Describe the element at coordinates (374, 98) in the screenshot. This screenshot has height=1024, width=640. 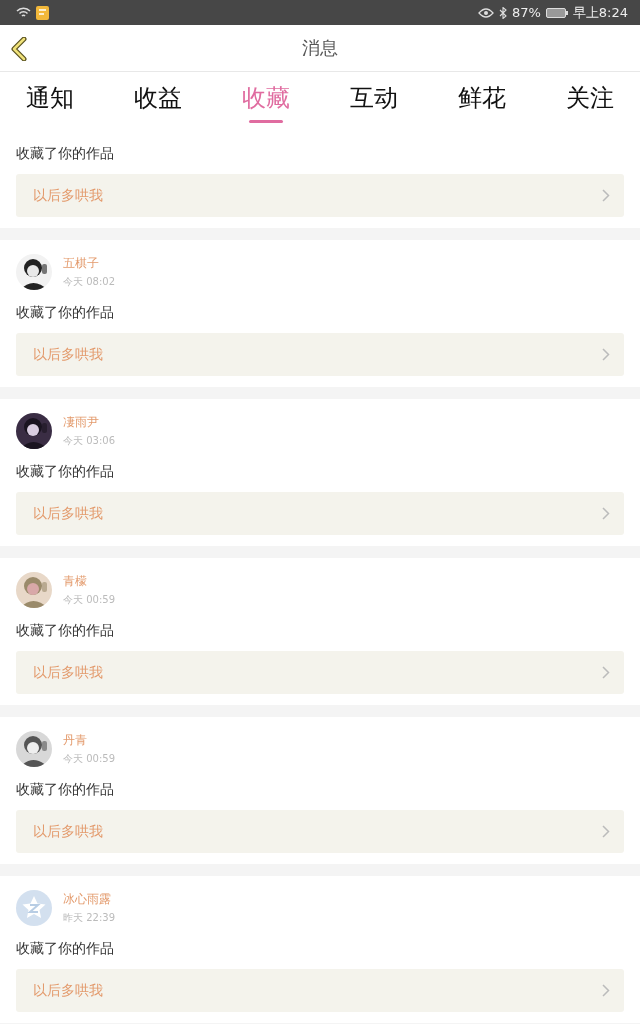
I see `tab: 互动` at that location.